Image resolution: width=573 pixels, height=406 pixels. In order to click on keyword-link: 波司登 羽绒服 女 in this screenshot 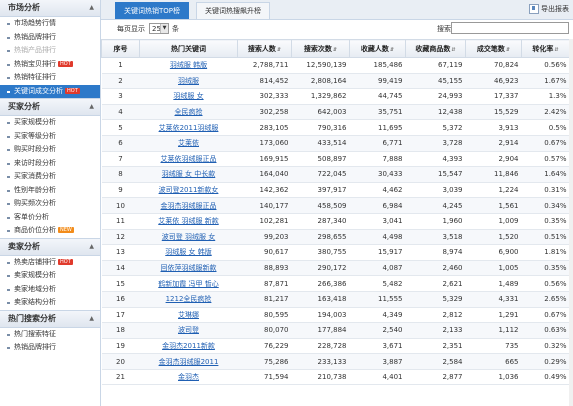, I will do `click(188, 237)`.